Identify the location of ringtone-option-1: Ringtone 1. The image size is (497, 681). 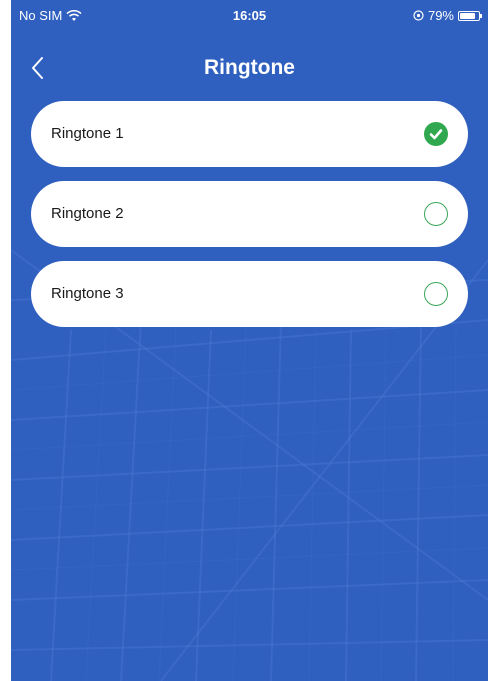
(249, 134).